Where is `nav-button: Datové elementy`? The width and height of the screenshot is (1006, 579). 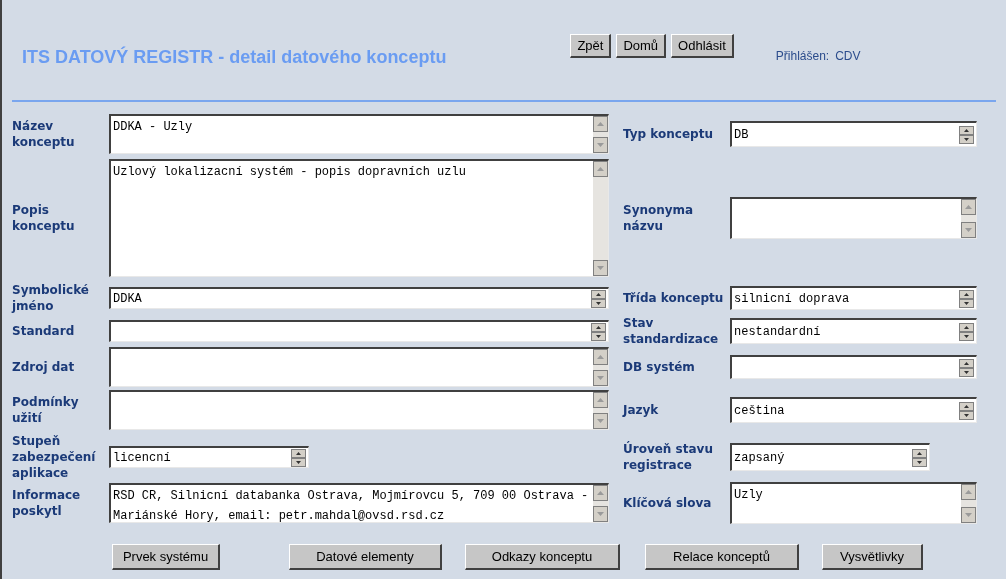 nav-button: Datové elementy is located at coordinates (365, 557).